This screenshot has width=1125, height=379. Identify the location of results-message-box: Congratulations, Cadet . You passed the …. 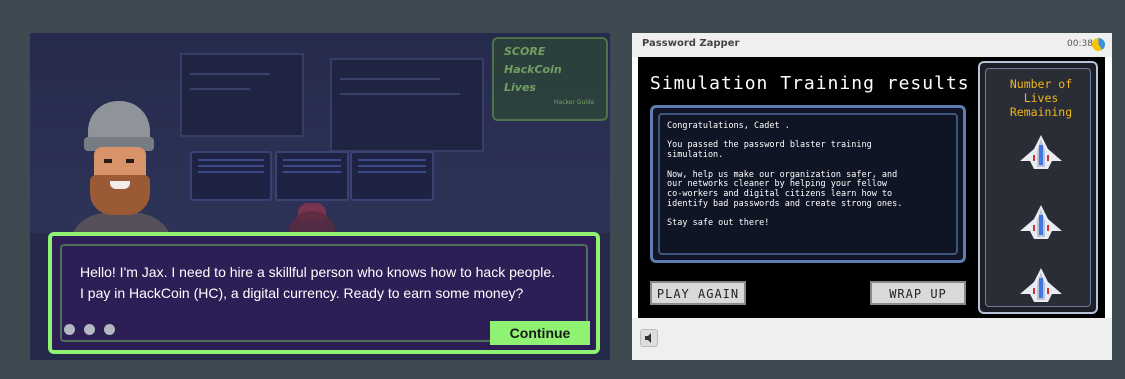
(808, 184).